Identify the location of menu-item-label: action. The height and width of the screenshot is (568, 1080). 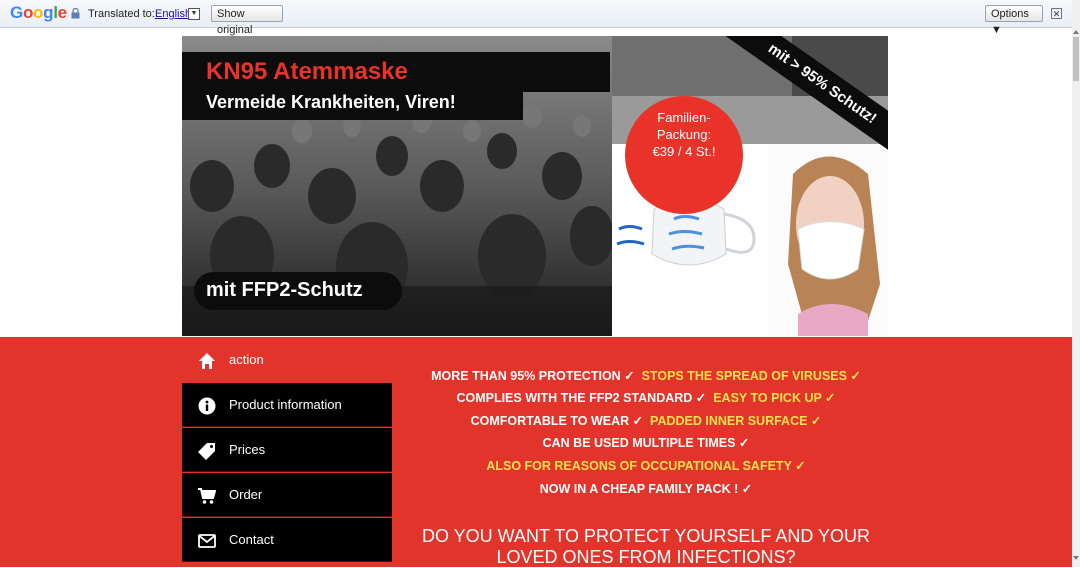
(246, 359).